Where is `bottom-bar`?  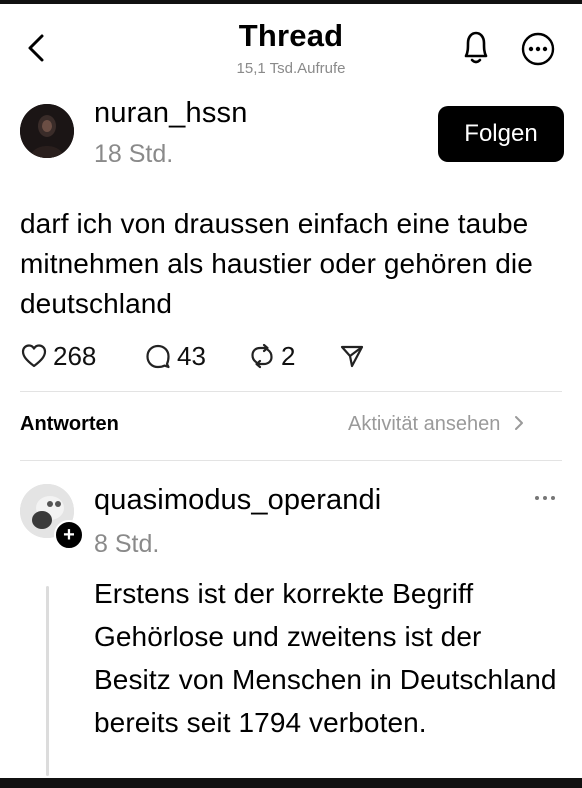
bottom-bar is located at coordinates (291, 783).